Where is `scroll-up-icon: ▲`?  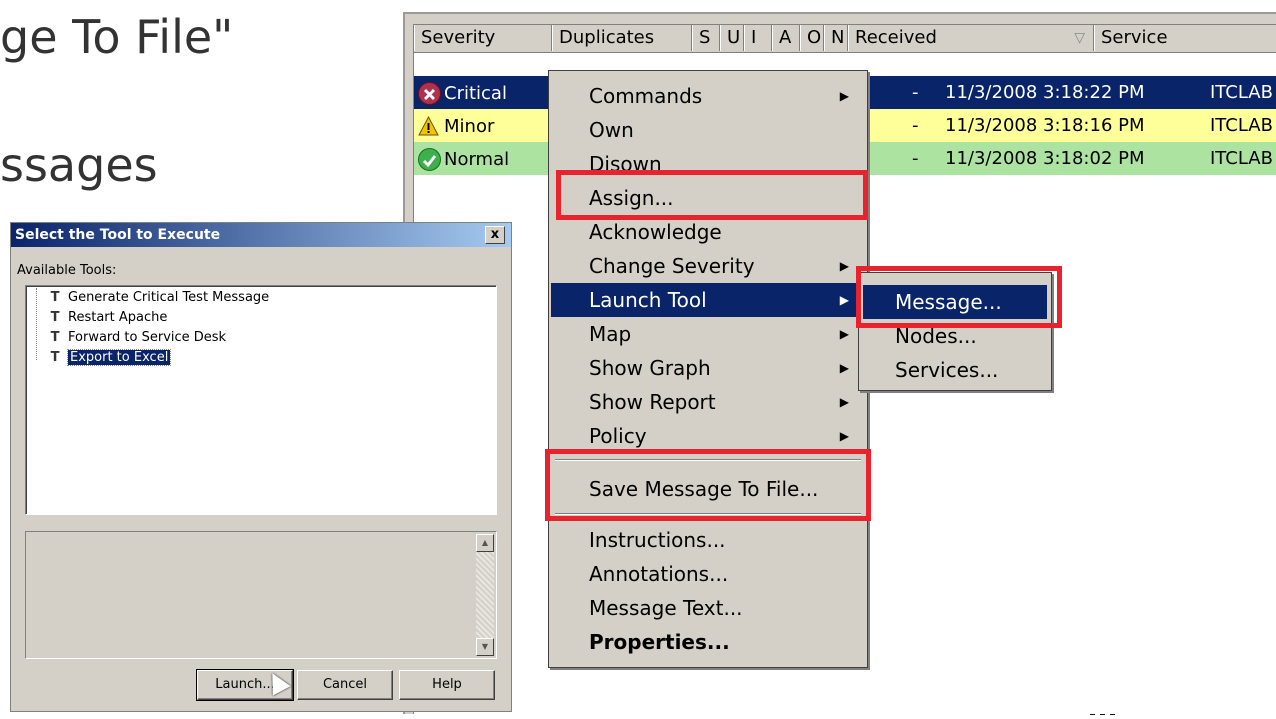
scroll-up-icon: ▲ is located at coordinates (485, 543).